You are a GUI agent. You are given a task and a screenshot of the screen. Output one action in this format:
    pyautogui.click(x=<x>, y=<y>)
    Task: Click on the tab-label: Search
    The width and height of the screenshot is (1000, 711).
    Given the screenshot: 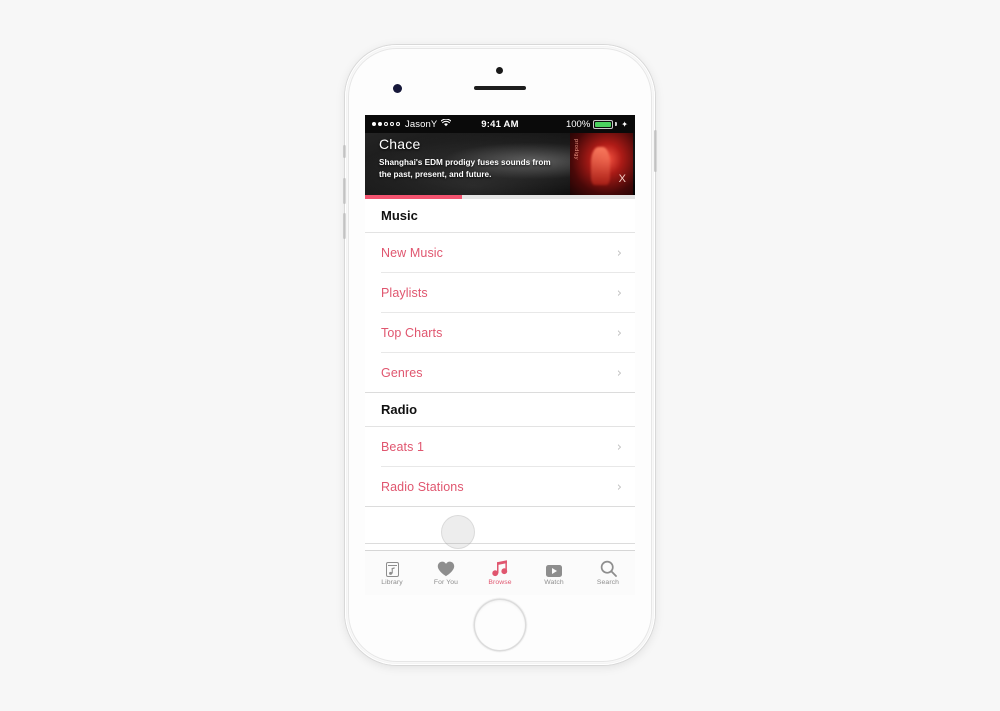 What is the action you would take?
    pyautogui.click(x=608, y=582)
    